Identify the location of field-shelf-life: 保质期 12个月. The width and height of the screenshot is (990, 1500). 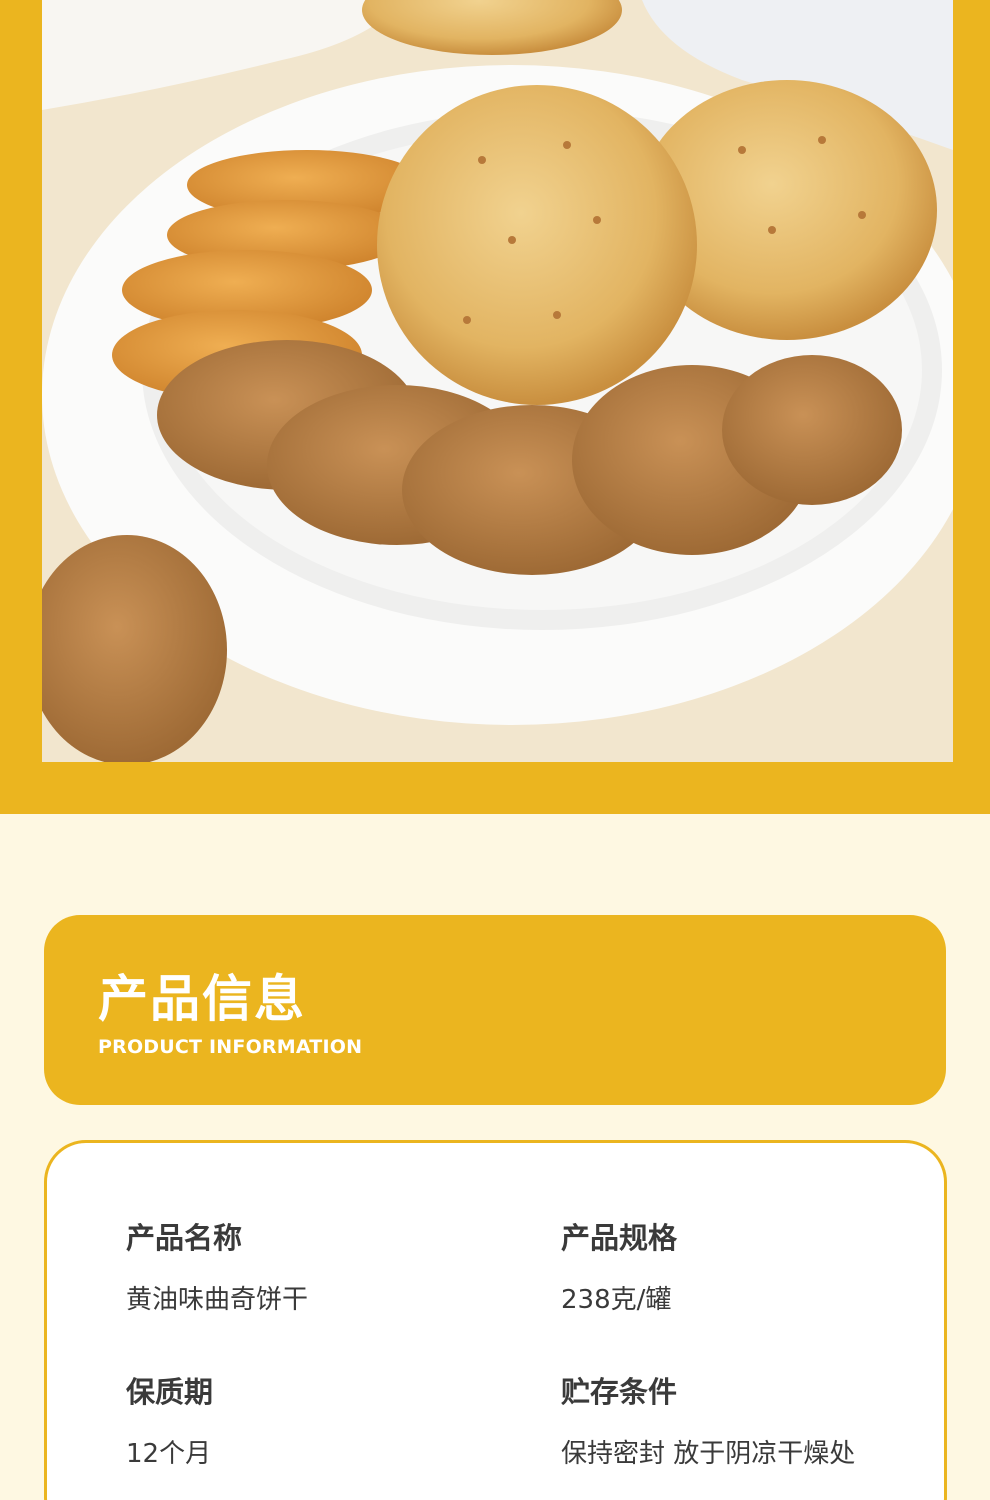
(169, 1419).